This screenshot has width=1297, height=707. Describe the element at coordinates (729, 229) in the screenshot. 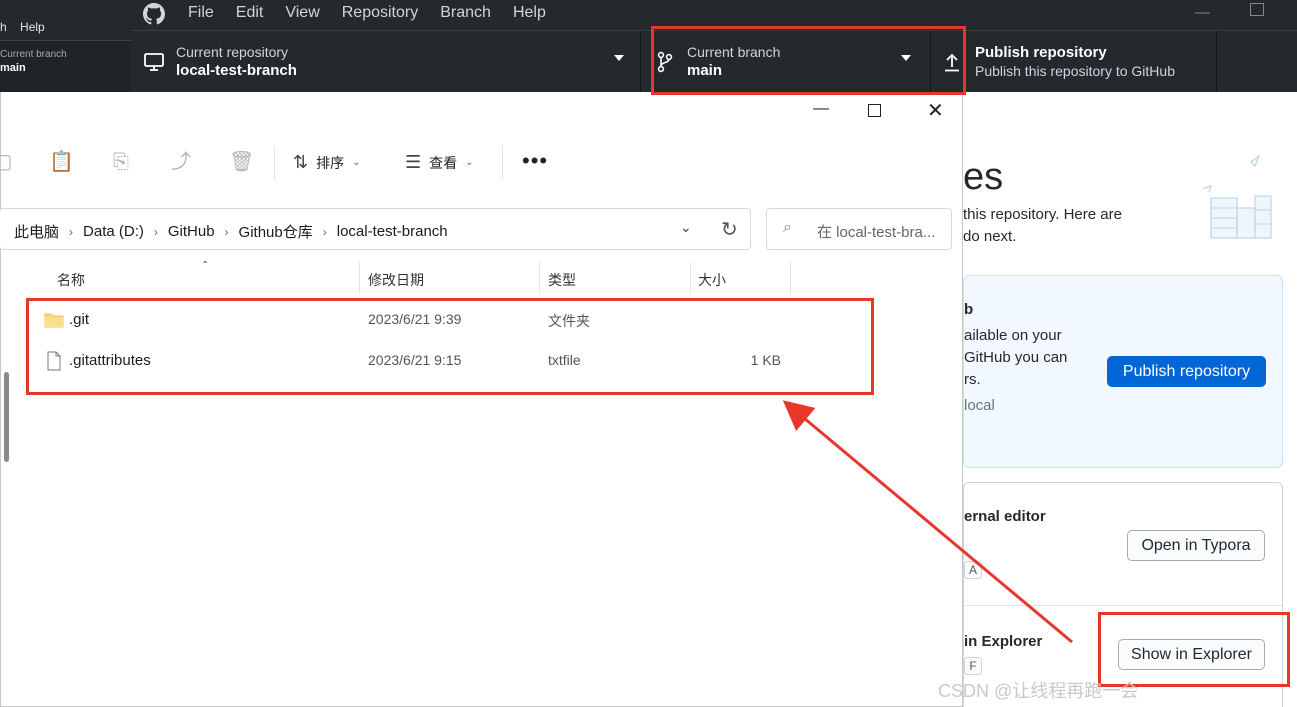

I see `refresh-icon: ↻` at that location.